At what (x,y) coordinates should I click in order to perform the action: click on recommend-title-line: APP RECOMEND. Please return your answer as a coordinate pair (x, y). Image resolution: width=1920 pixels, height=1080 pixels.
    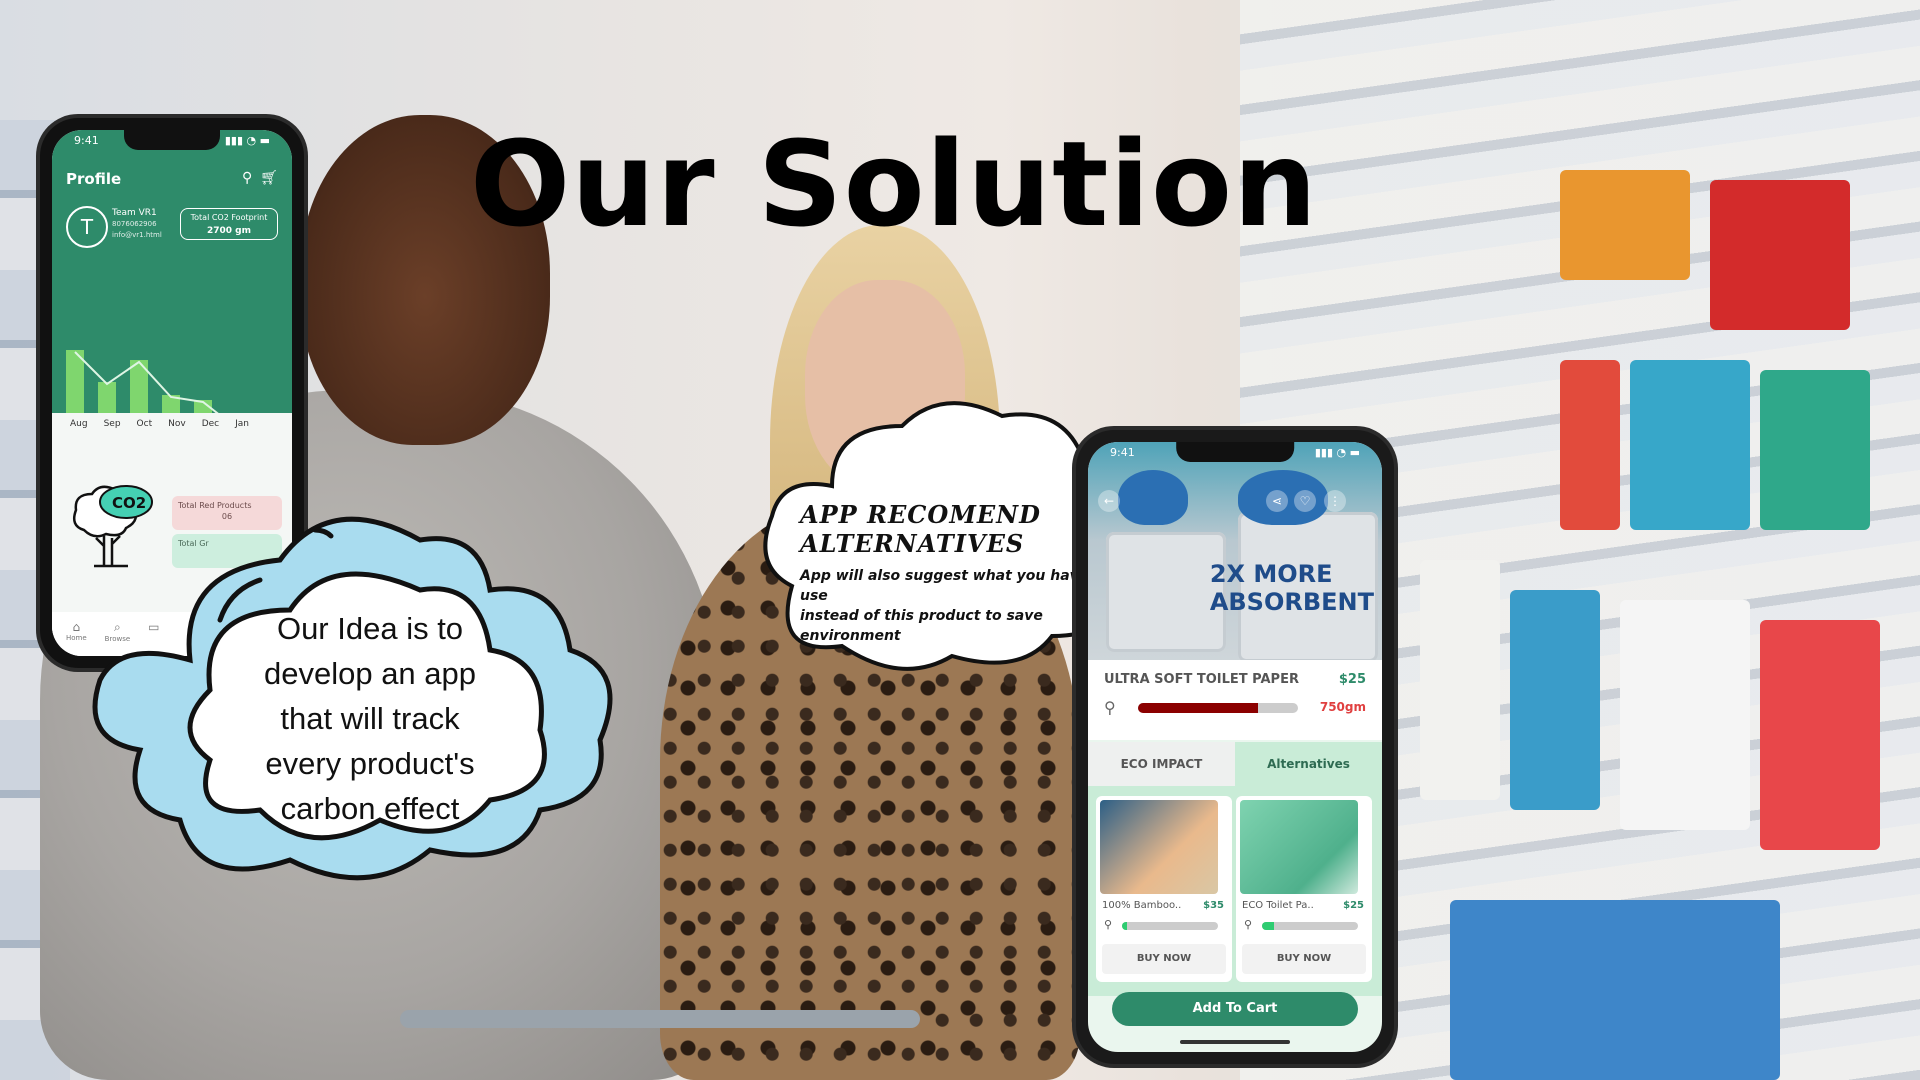
    Looking at the image, I should click on (920, 514).